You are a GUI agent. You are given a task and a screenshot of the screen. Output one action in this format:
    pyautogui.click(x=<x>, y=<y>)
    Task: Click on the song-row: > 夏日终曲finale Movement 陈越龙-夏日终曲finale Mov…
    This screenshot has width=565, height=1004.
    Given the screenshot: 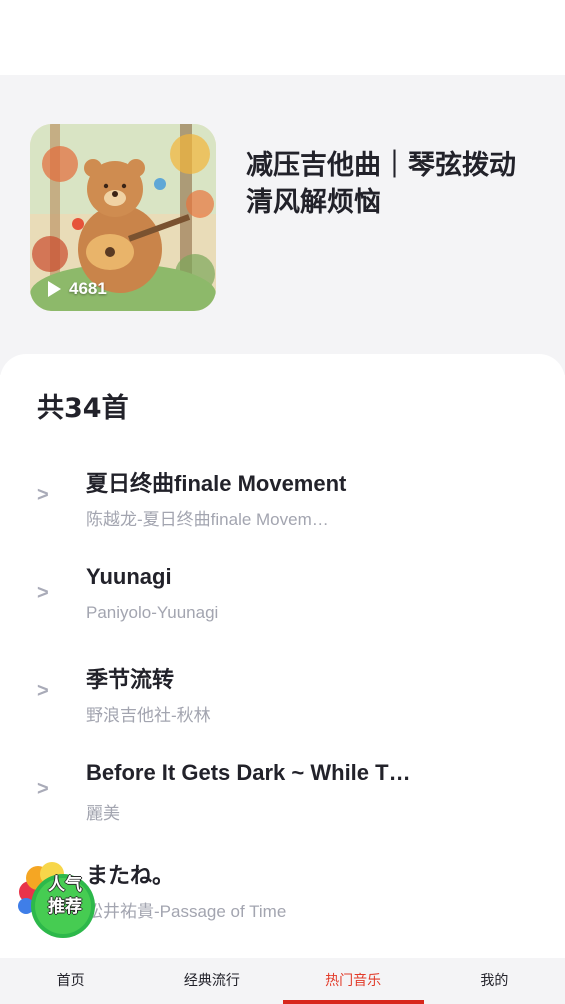 What is the action you would take?
    pyautogui.click(x=282, y=498)
    